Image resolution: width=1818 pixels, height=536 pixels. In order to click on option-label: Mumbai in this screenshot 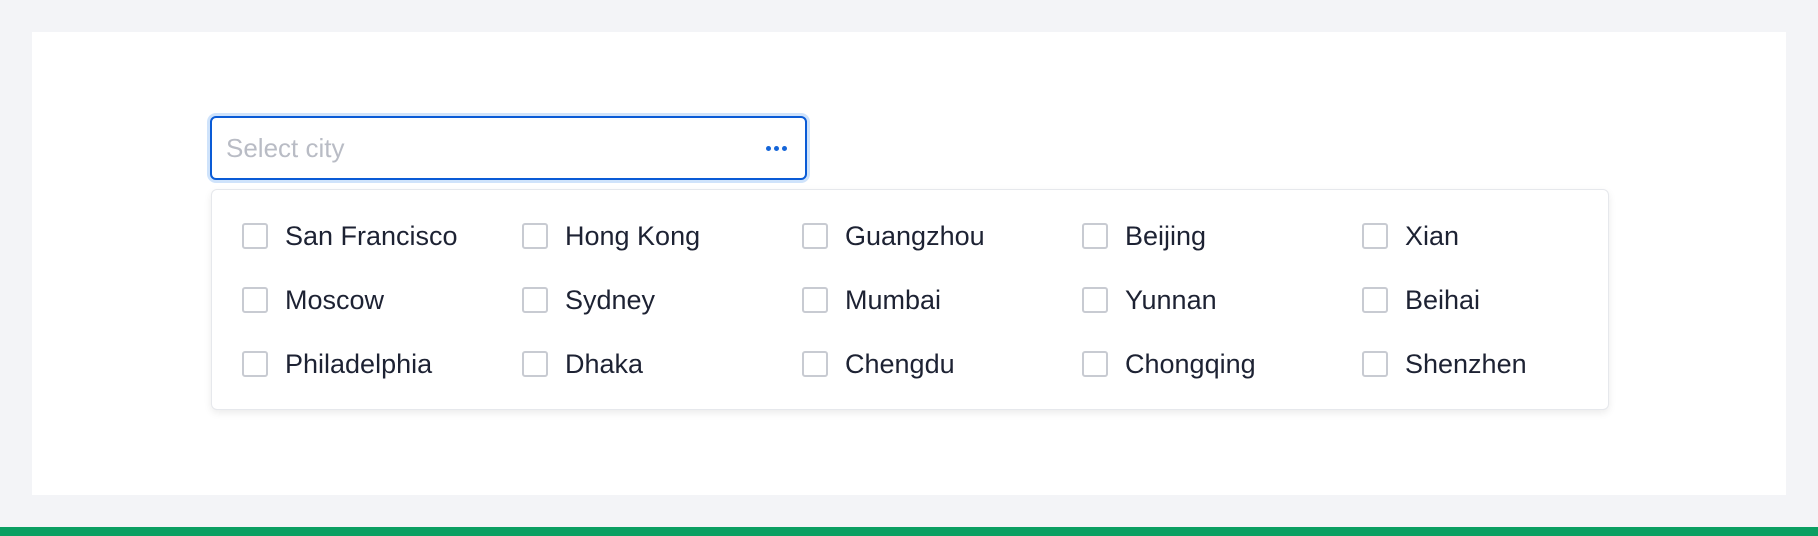, I will do `click(893, 299)`.